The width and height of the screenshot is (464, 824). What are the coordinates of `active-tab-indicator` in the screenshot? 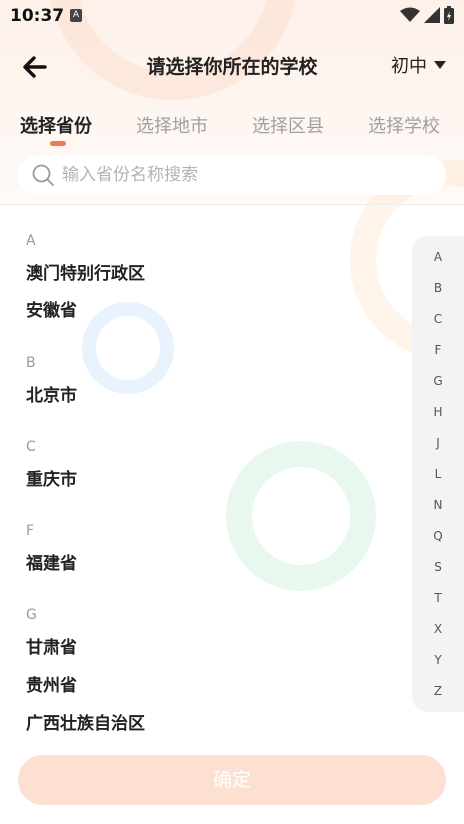 It's located at (58, 143).